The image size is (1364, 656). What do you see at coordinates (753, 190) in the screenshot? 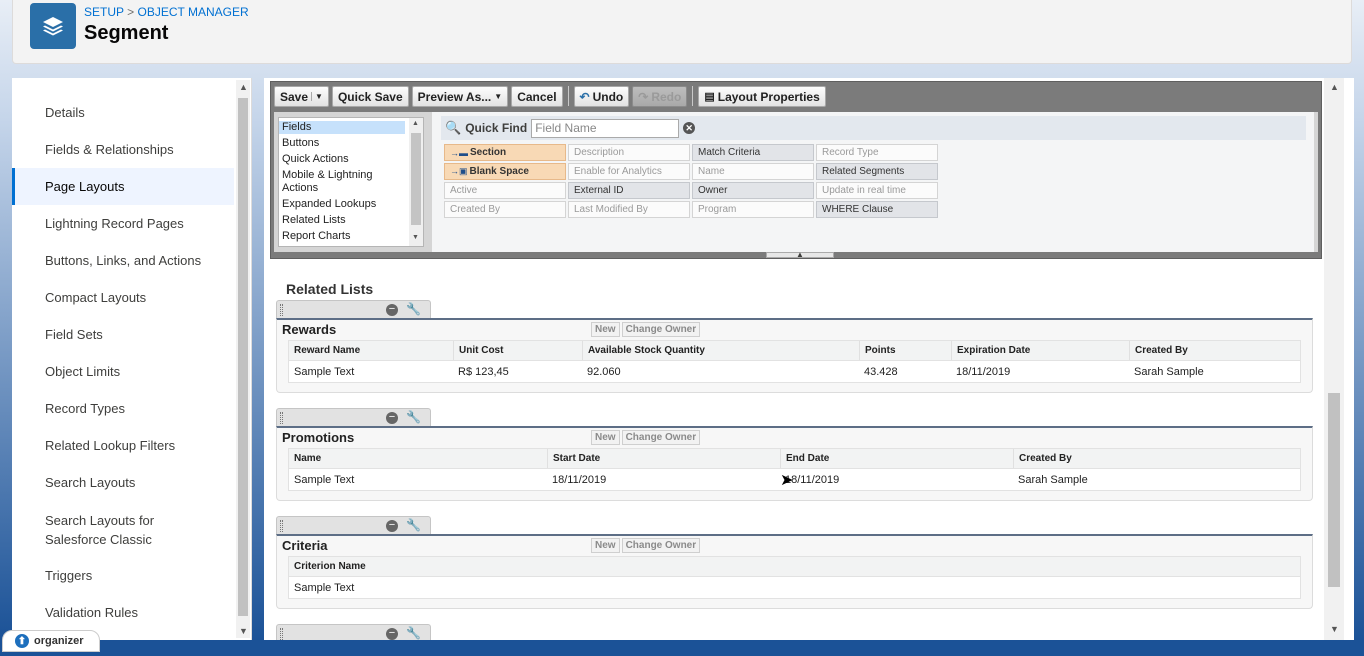
I see `palette-field-owner: Owner` at bounding box center [753, 190].